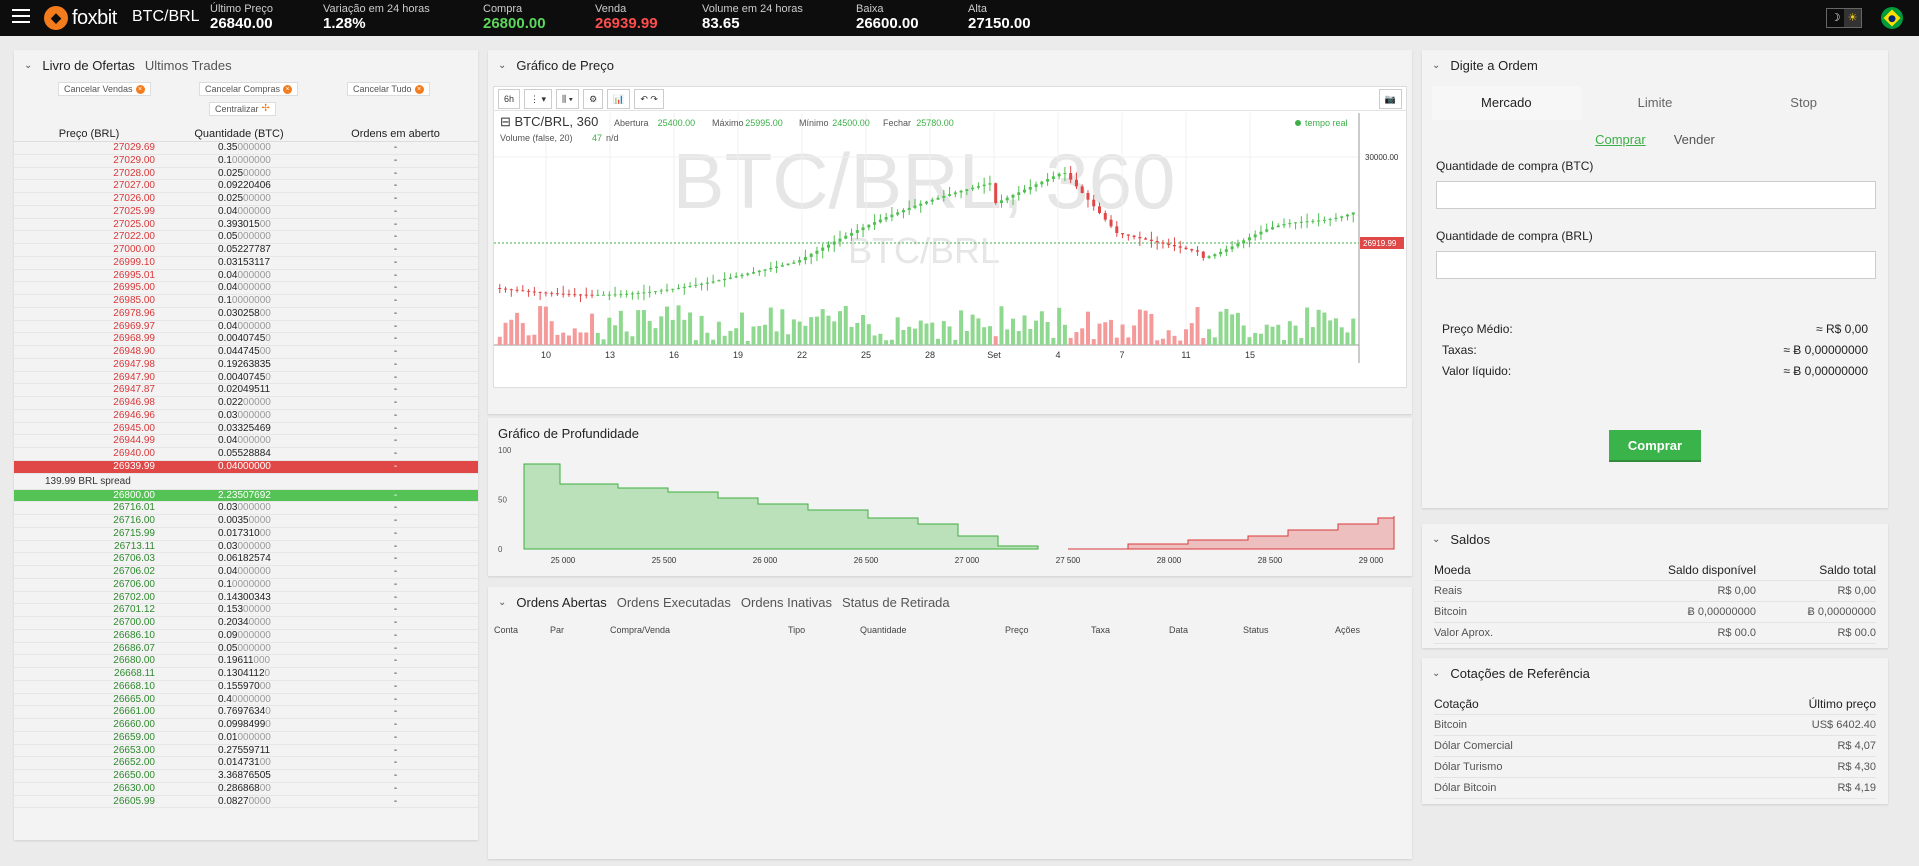 Image resolution: width=1919 pixels, height=866 pixels. Describe the element at coordinates (246, 199) in the screenshot. I see `orderbook-row: 27026.00 0.02500000 -` at that location.